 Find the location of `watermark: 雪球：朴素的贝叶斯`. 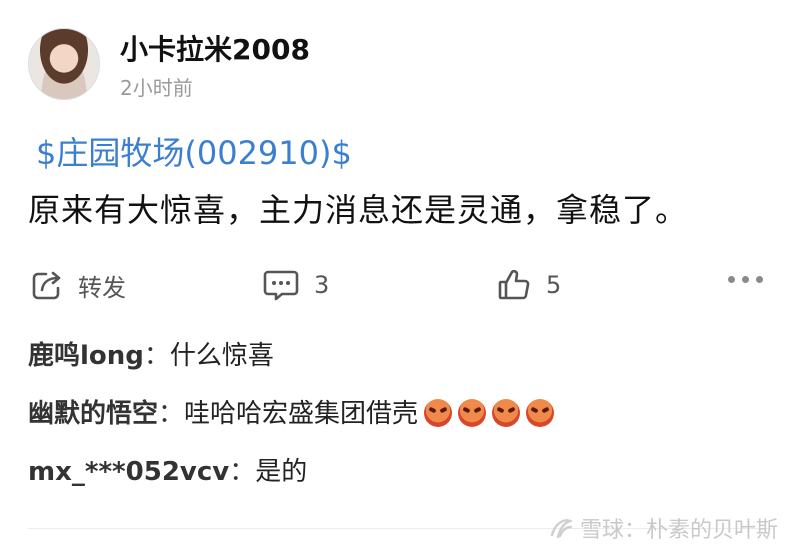

watermark: 雪球：朴素的贝叶斯 is located at coordinates (663, 528).